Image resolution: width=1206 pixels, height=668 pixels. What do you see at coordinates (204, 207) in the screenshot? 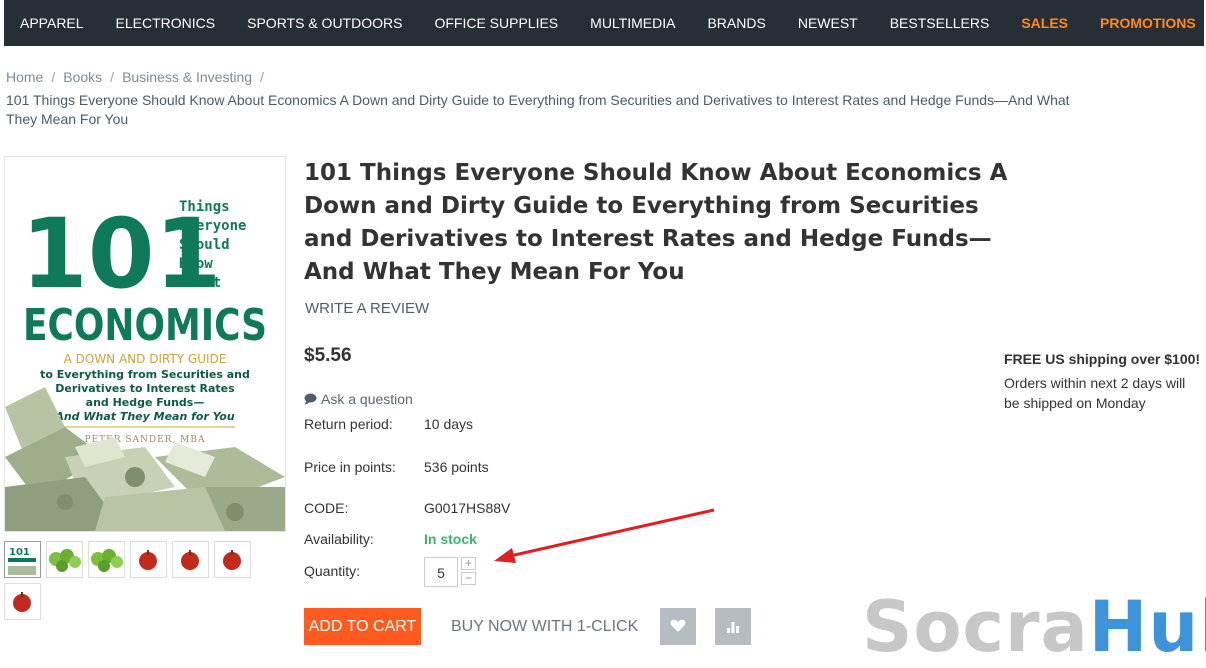
I see `cover-things-line: Things` at bounding box center [204, 207].